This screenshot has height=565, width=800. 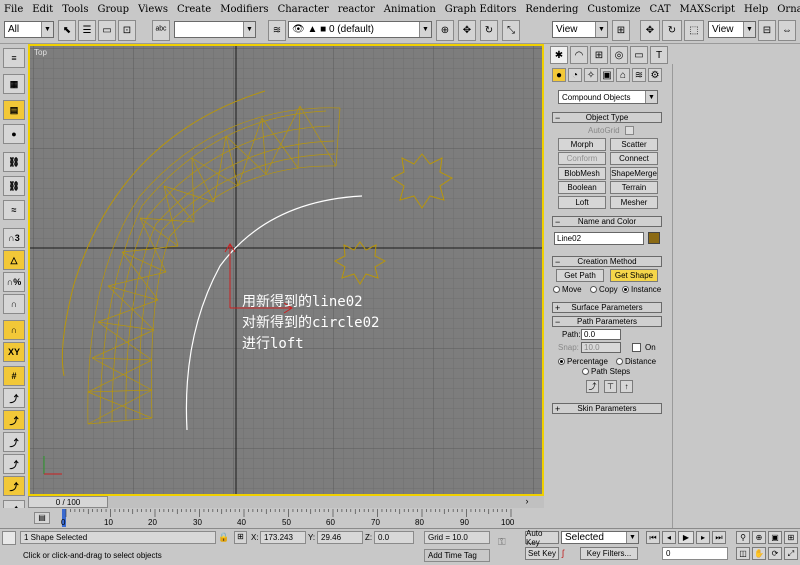 I want to click on pivot-center-icon: ⊟, so click(x=767, y=30).